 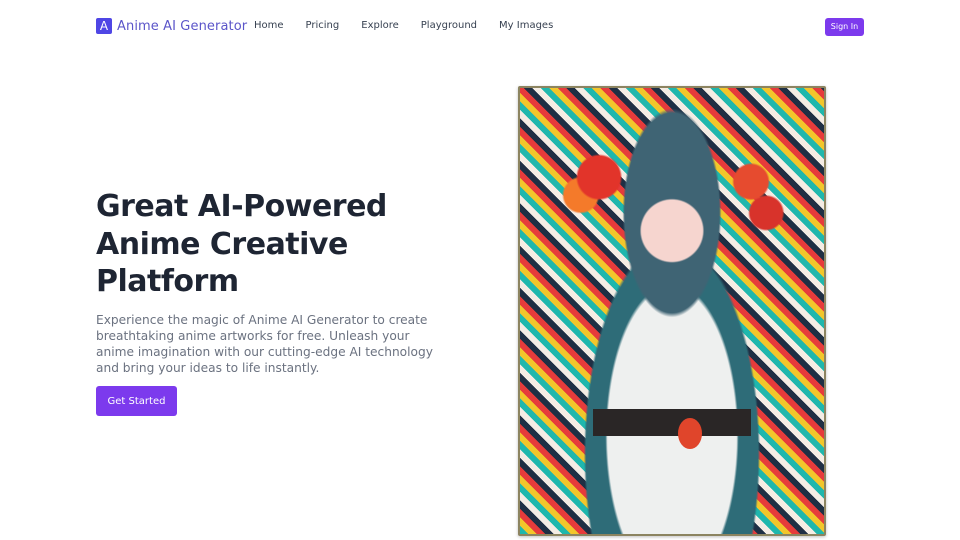 I want to click on sign-in-button: Sign In, so click(x=844, y=27).